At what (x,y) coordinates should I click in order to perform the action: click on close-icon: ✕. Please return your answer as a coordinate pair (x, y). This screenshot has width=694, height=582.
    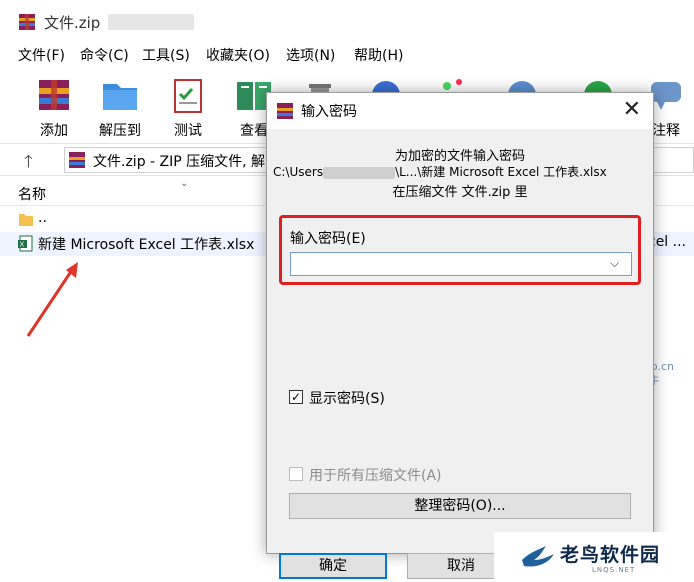
    Looking at the image, I should click on (632, 109).